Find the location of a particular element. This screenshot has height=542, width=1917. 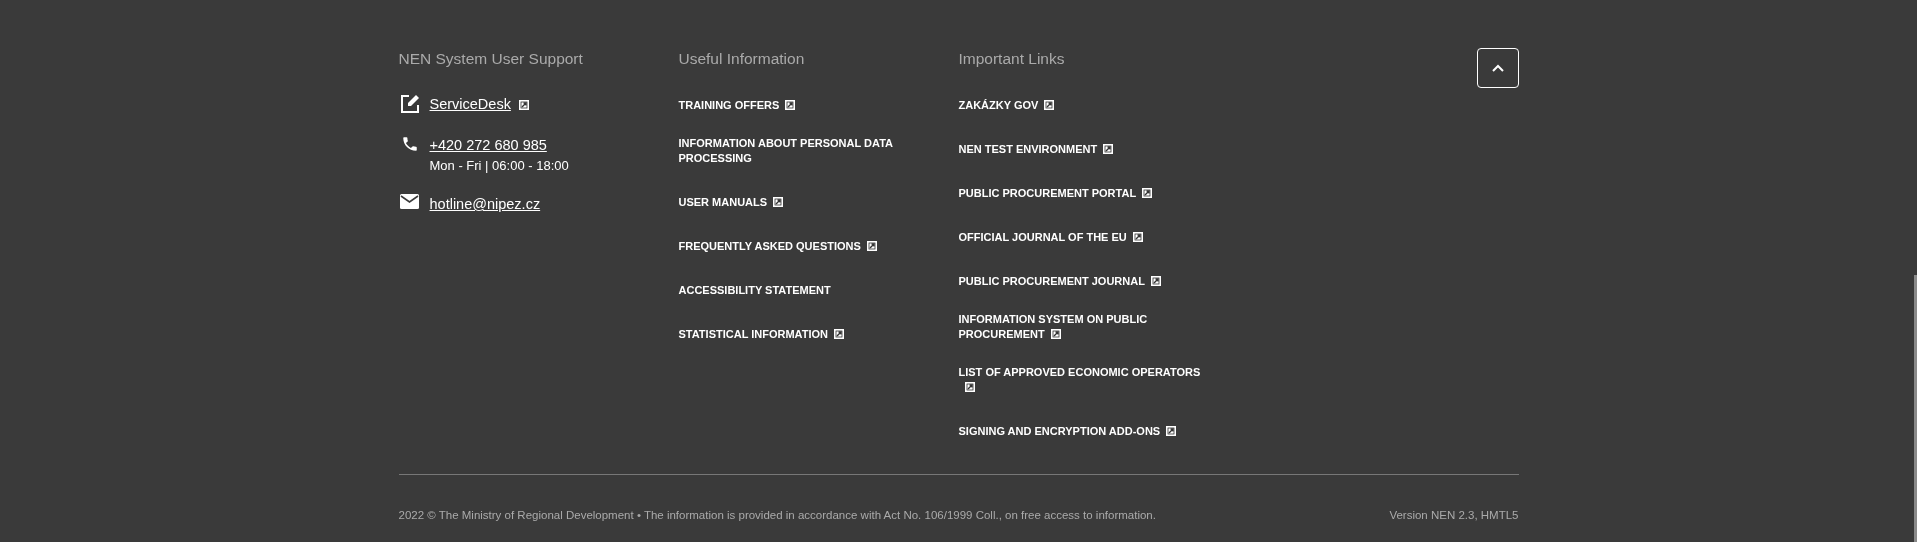

column-heading: Important Links is located at coordinates (1012, 59).